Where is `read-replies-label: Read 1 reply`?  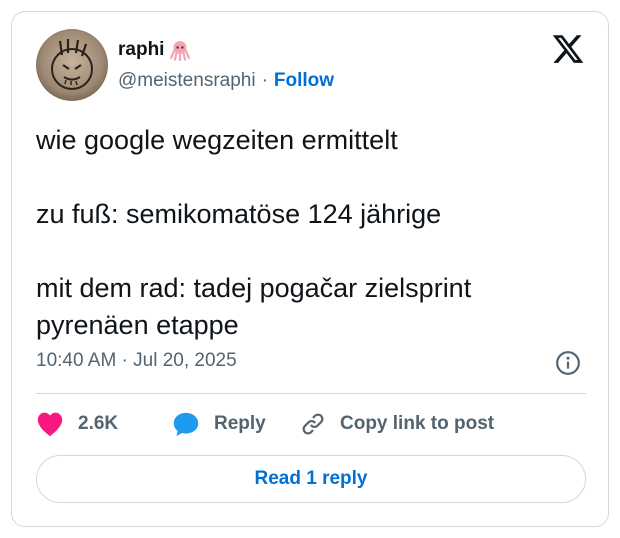
read-replies-label: Read 1 reply is located at coordinates (311, 478).